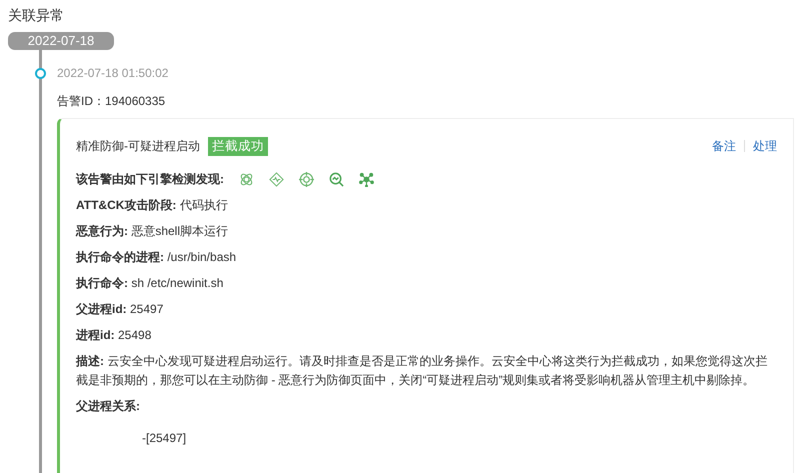 This screenshot has height=473, width=802. What do you see at coordinates (61, 41) in the screenshot?
I see `date-badge: 2022-07-18` at bounding box center [61, 41].